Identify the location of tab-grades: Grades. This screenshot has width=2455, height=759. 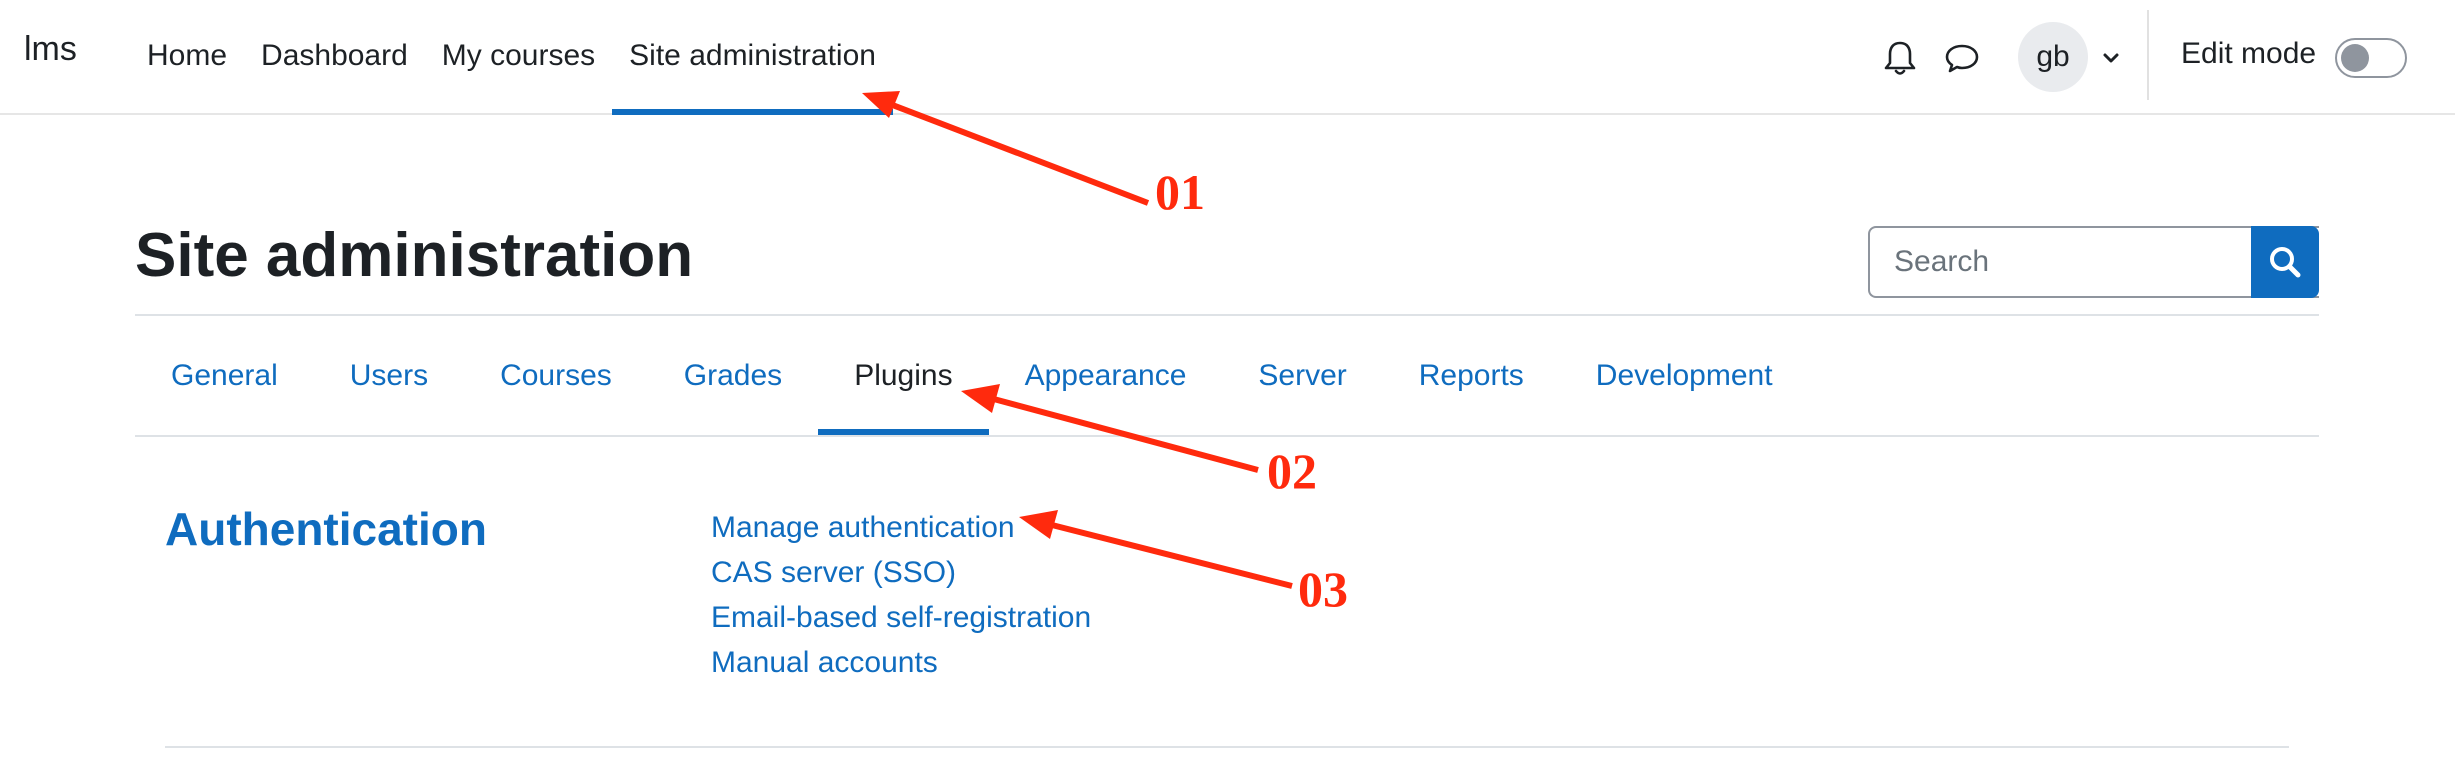
(733, 375).